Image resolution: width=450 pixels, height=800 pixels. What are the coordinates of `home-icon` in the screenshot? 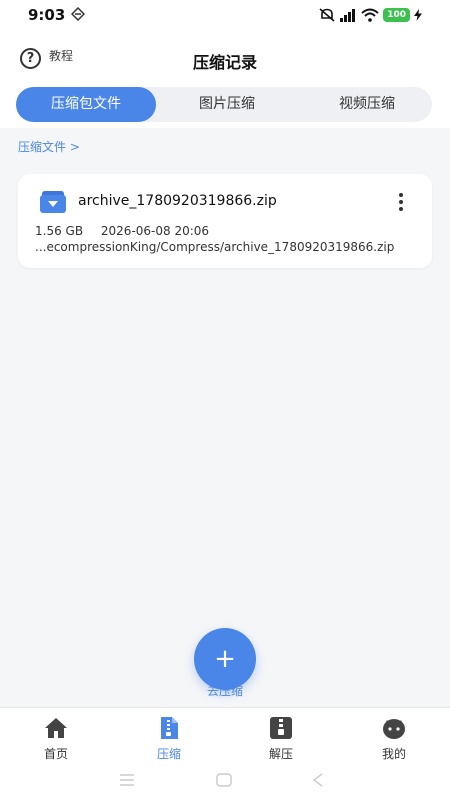 It's located at (56, 728).